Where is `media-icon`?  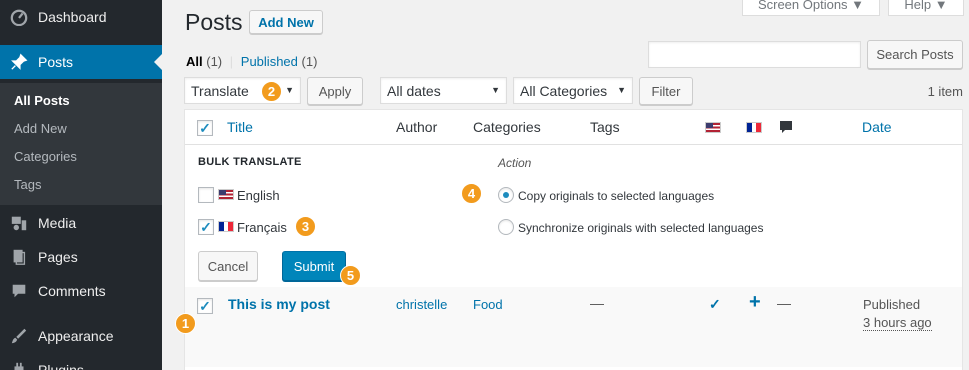
media-icon is located at coordinates (19, 223).